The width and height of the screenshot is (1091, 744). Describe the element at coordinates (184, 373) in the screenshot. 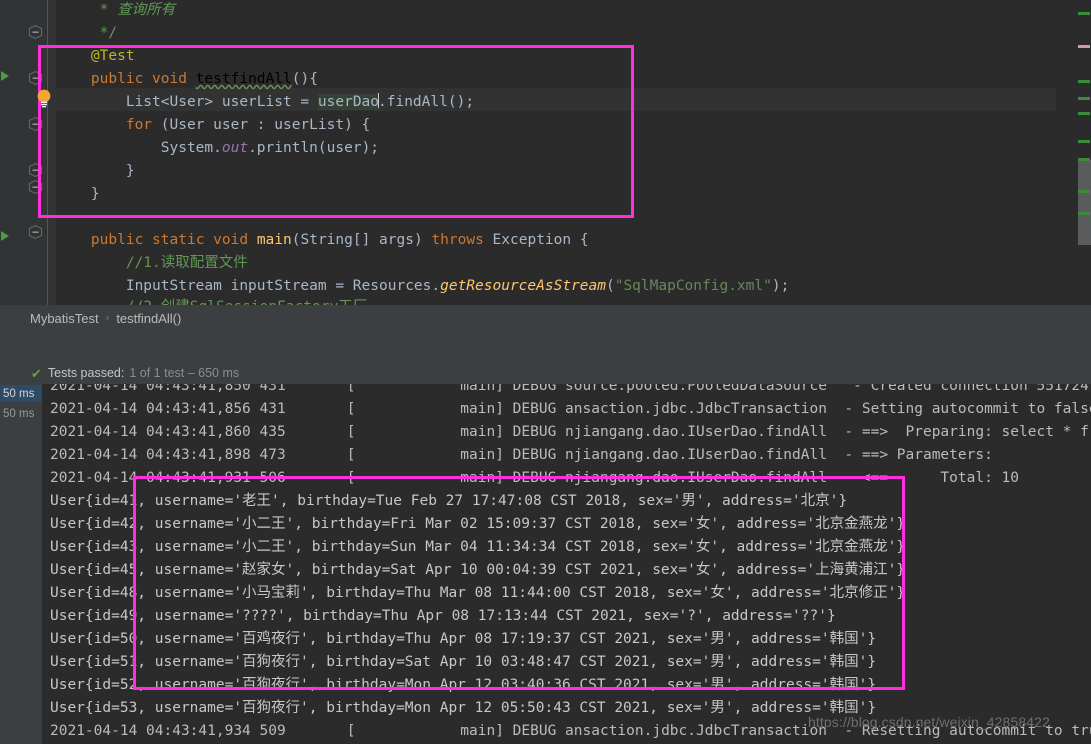

I see `test-status-detail: 1 of 1 test – 650 ms` at that location.